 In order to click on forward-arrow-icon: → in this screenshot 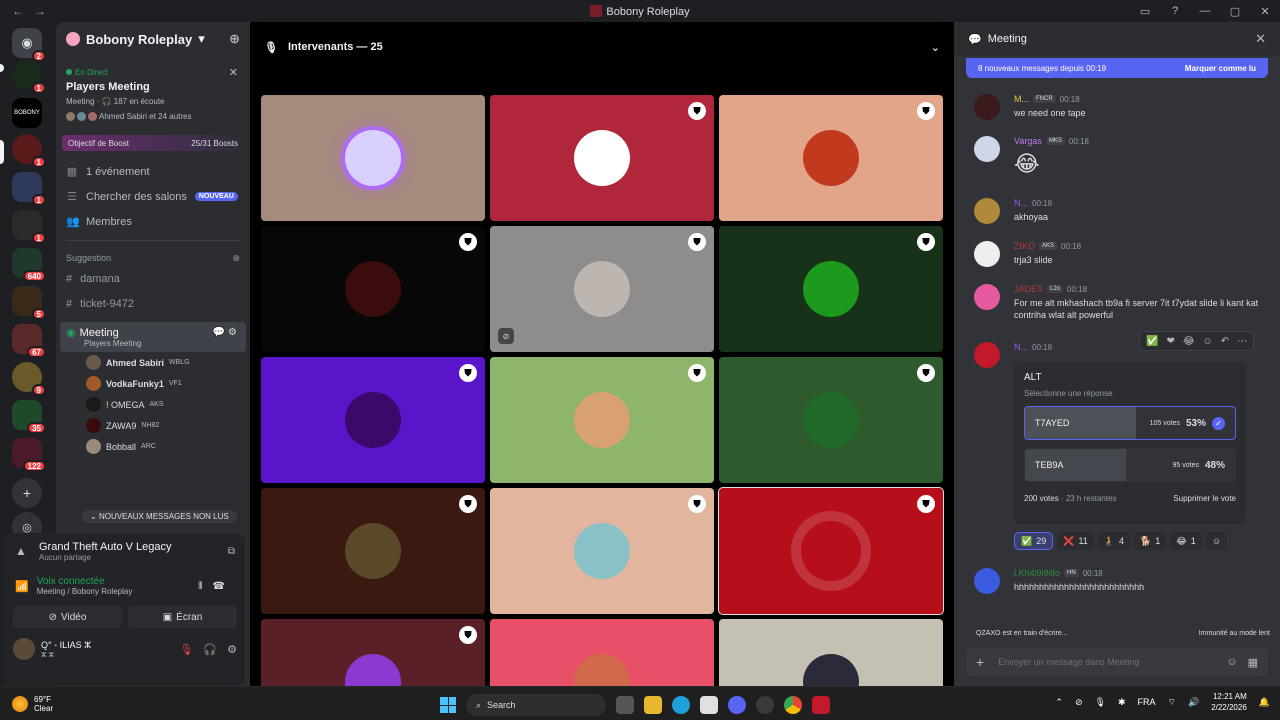, I will do `click(40, 11)`.